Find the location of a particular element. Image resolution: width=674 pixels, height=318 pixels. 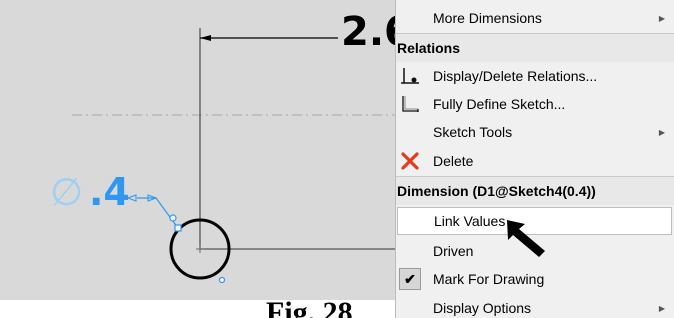

menu-item-display-options: Display Options ▶ is located at coordinates (535, 306).